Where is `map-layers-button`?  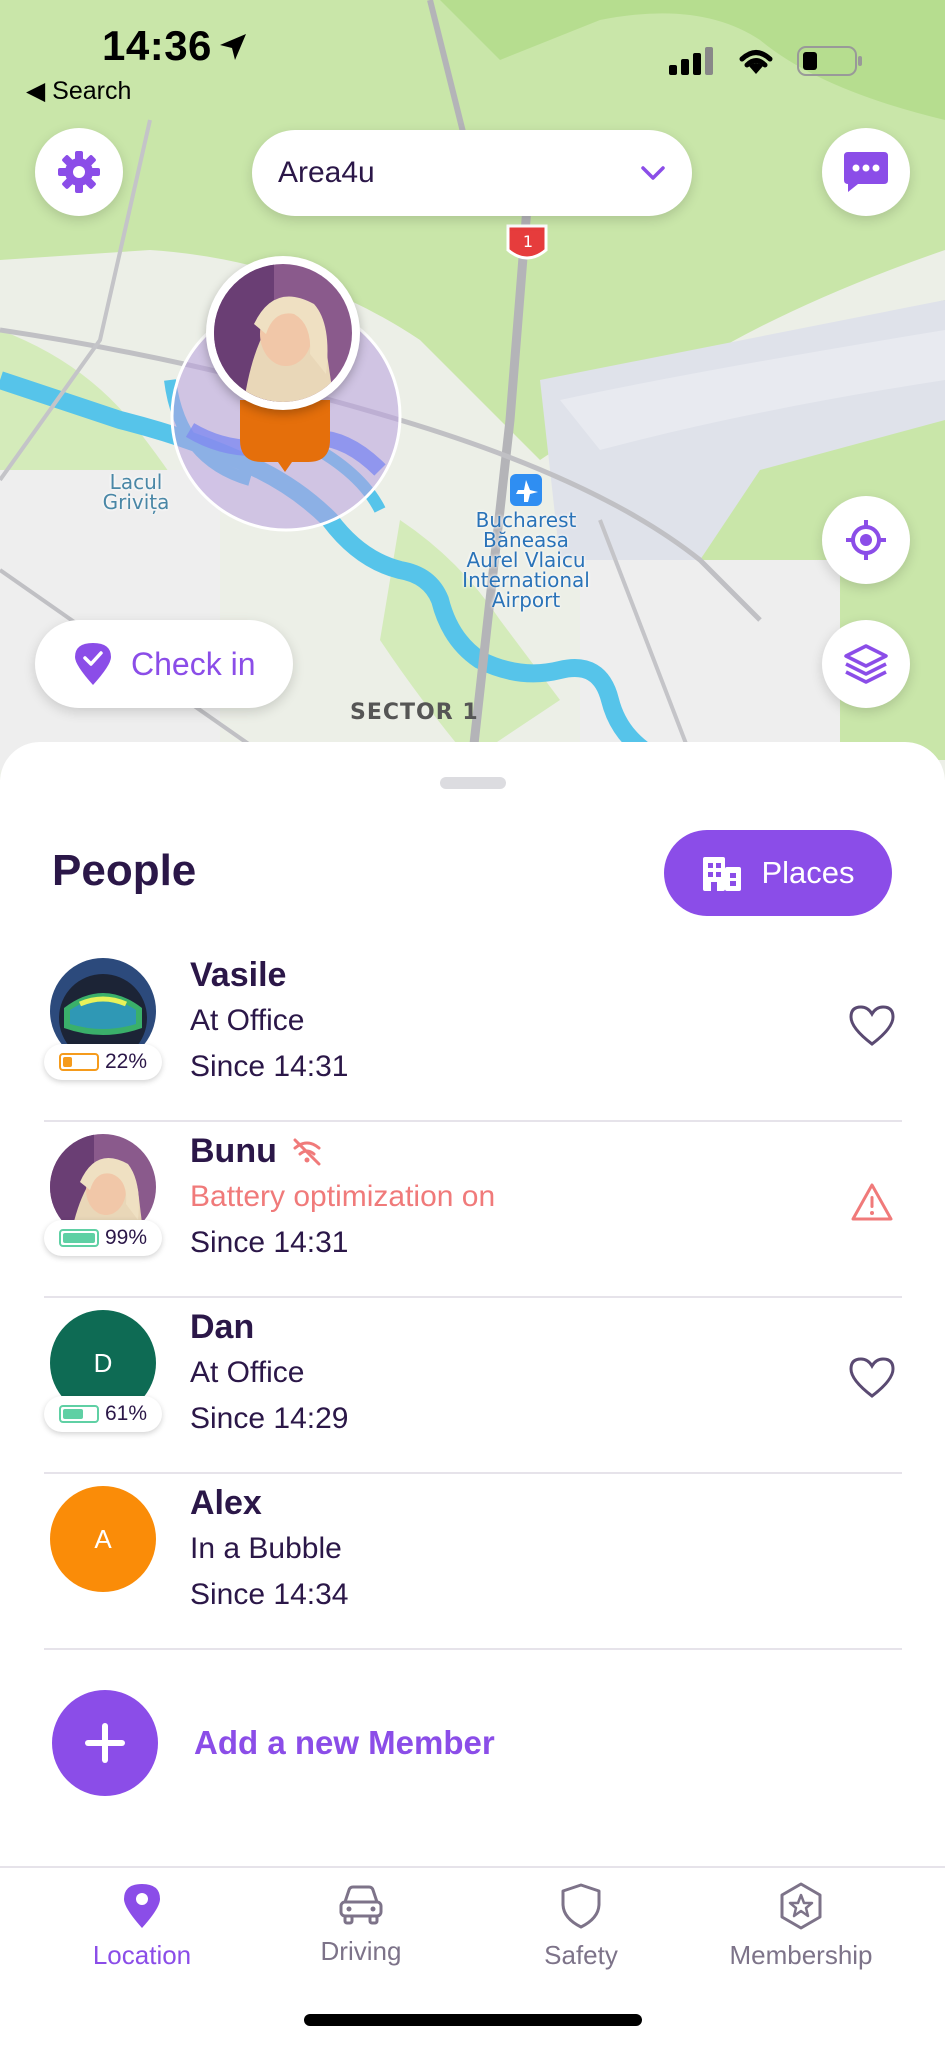
map-layers-button is located at coordinates (866, 664).